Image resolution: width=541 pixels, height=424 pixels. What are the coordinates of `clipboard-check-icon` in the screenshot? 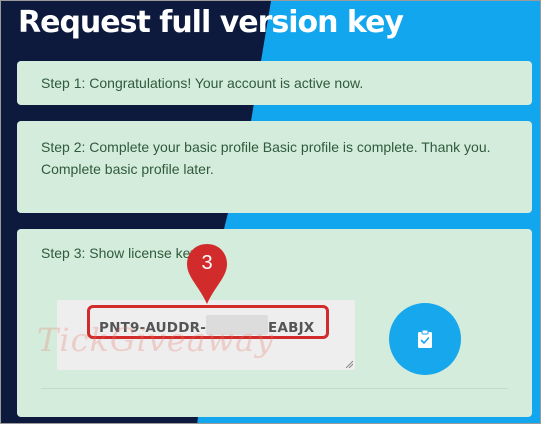 It's located at (425, 338).